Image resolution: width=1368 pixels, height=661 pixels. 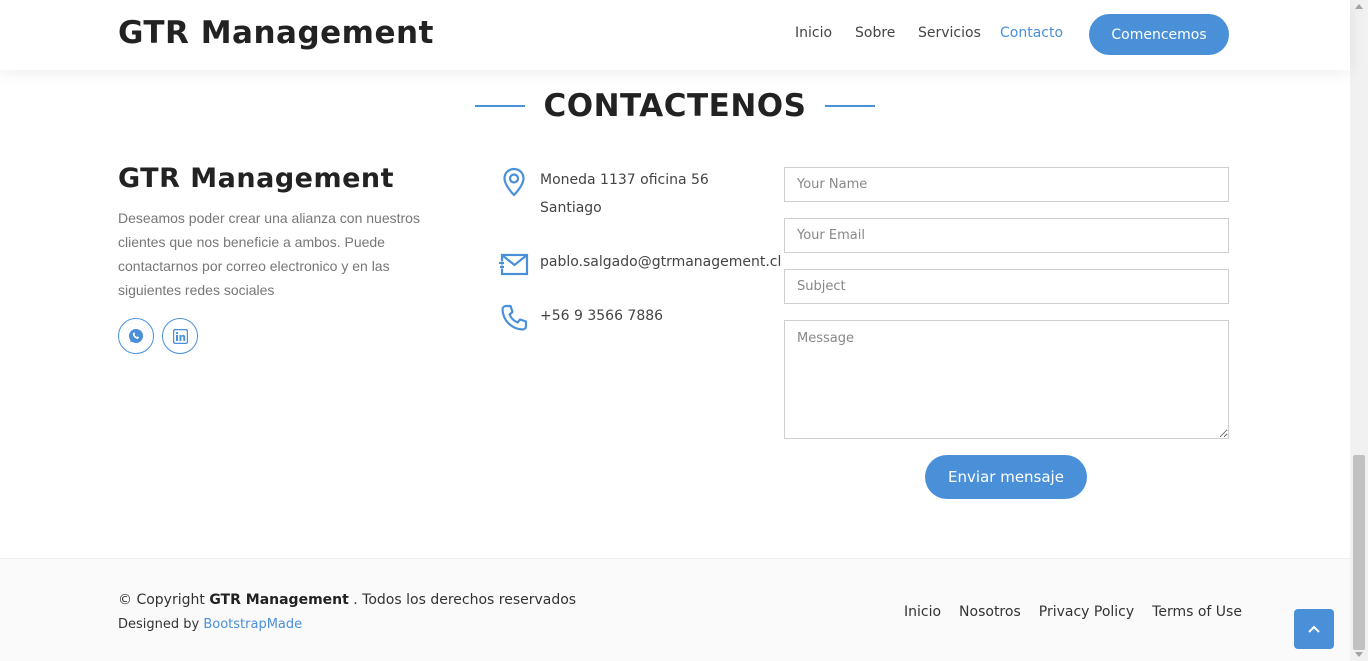 What do you see at coordinates (1006, 235) in the screenshot?
I see `email-input` at bounding box center [1006, 235].